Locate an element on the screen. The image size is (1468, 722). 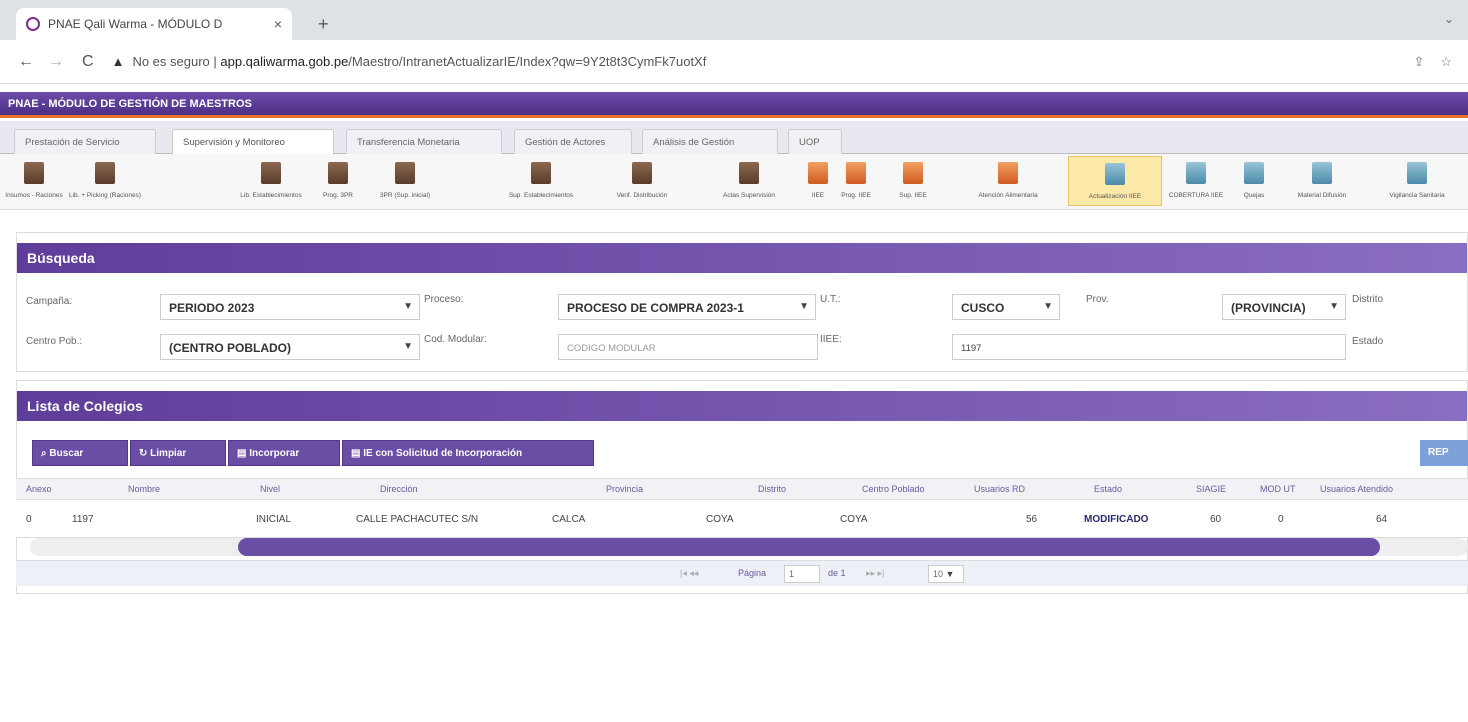
col-direccion: Dirección is located at coordinates (399, 489).